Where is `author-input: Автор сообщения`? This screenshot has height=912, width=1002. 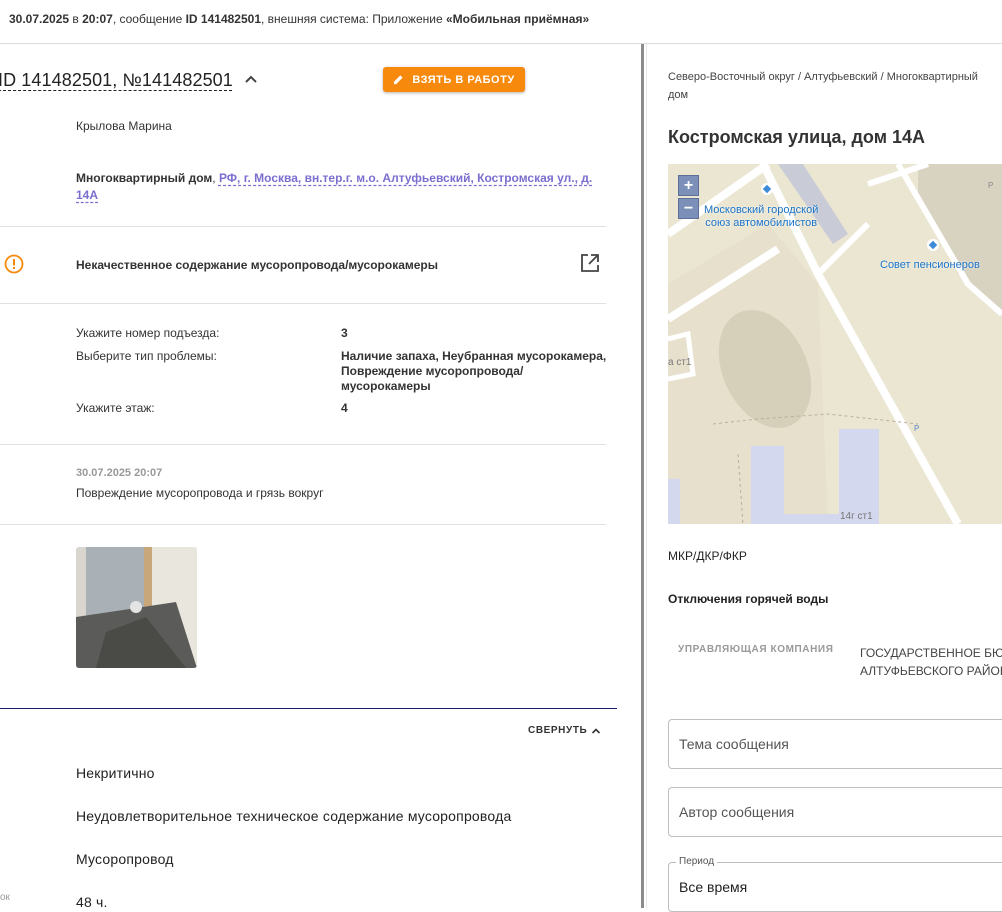 author-input: Автор сообщения is located at coordinates (835, 812).